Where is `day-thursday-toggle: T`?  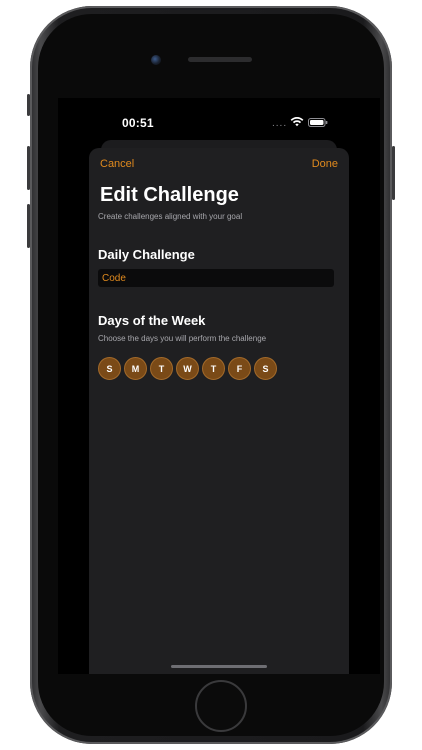 day-thursday-toggle: T is located at coordinates (213, 368).